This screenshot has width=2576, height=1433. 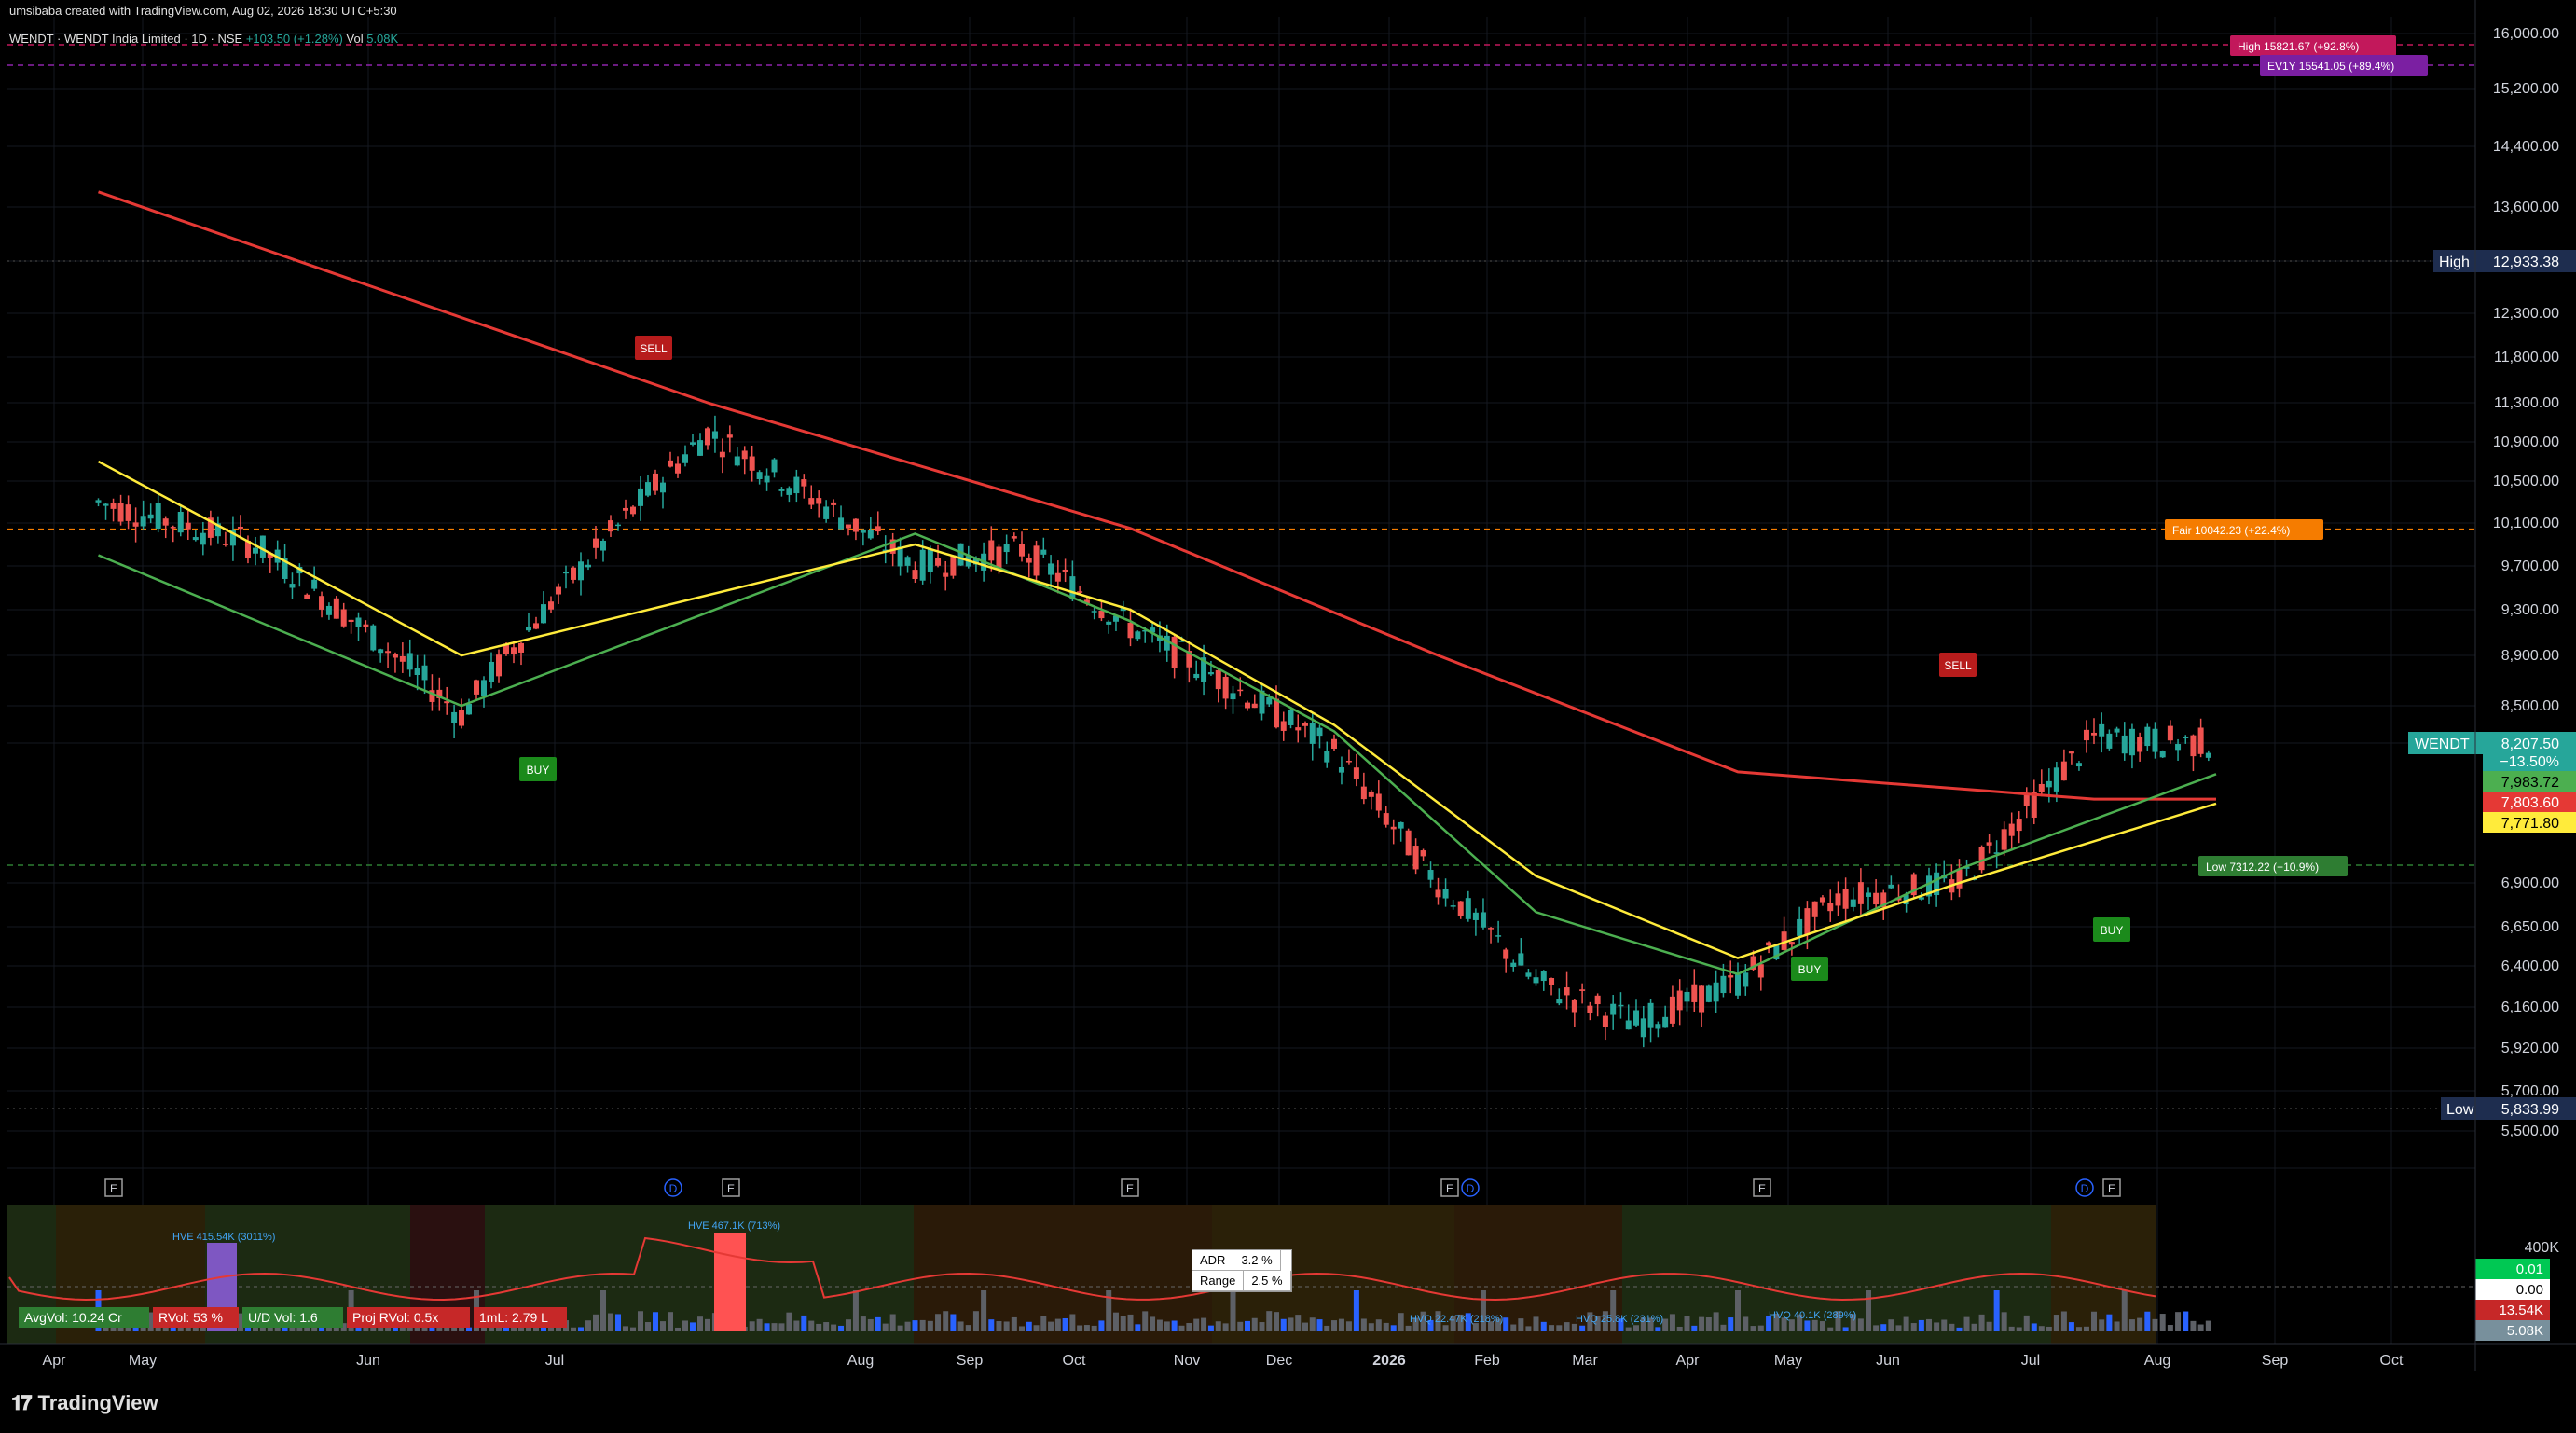 What do you see at coordinates (1487, 1361) in the screenshot?
I see `time-axis-tick: Feb` at bounding box center [1487, 1361].